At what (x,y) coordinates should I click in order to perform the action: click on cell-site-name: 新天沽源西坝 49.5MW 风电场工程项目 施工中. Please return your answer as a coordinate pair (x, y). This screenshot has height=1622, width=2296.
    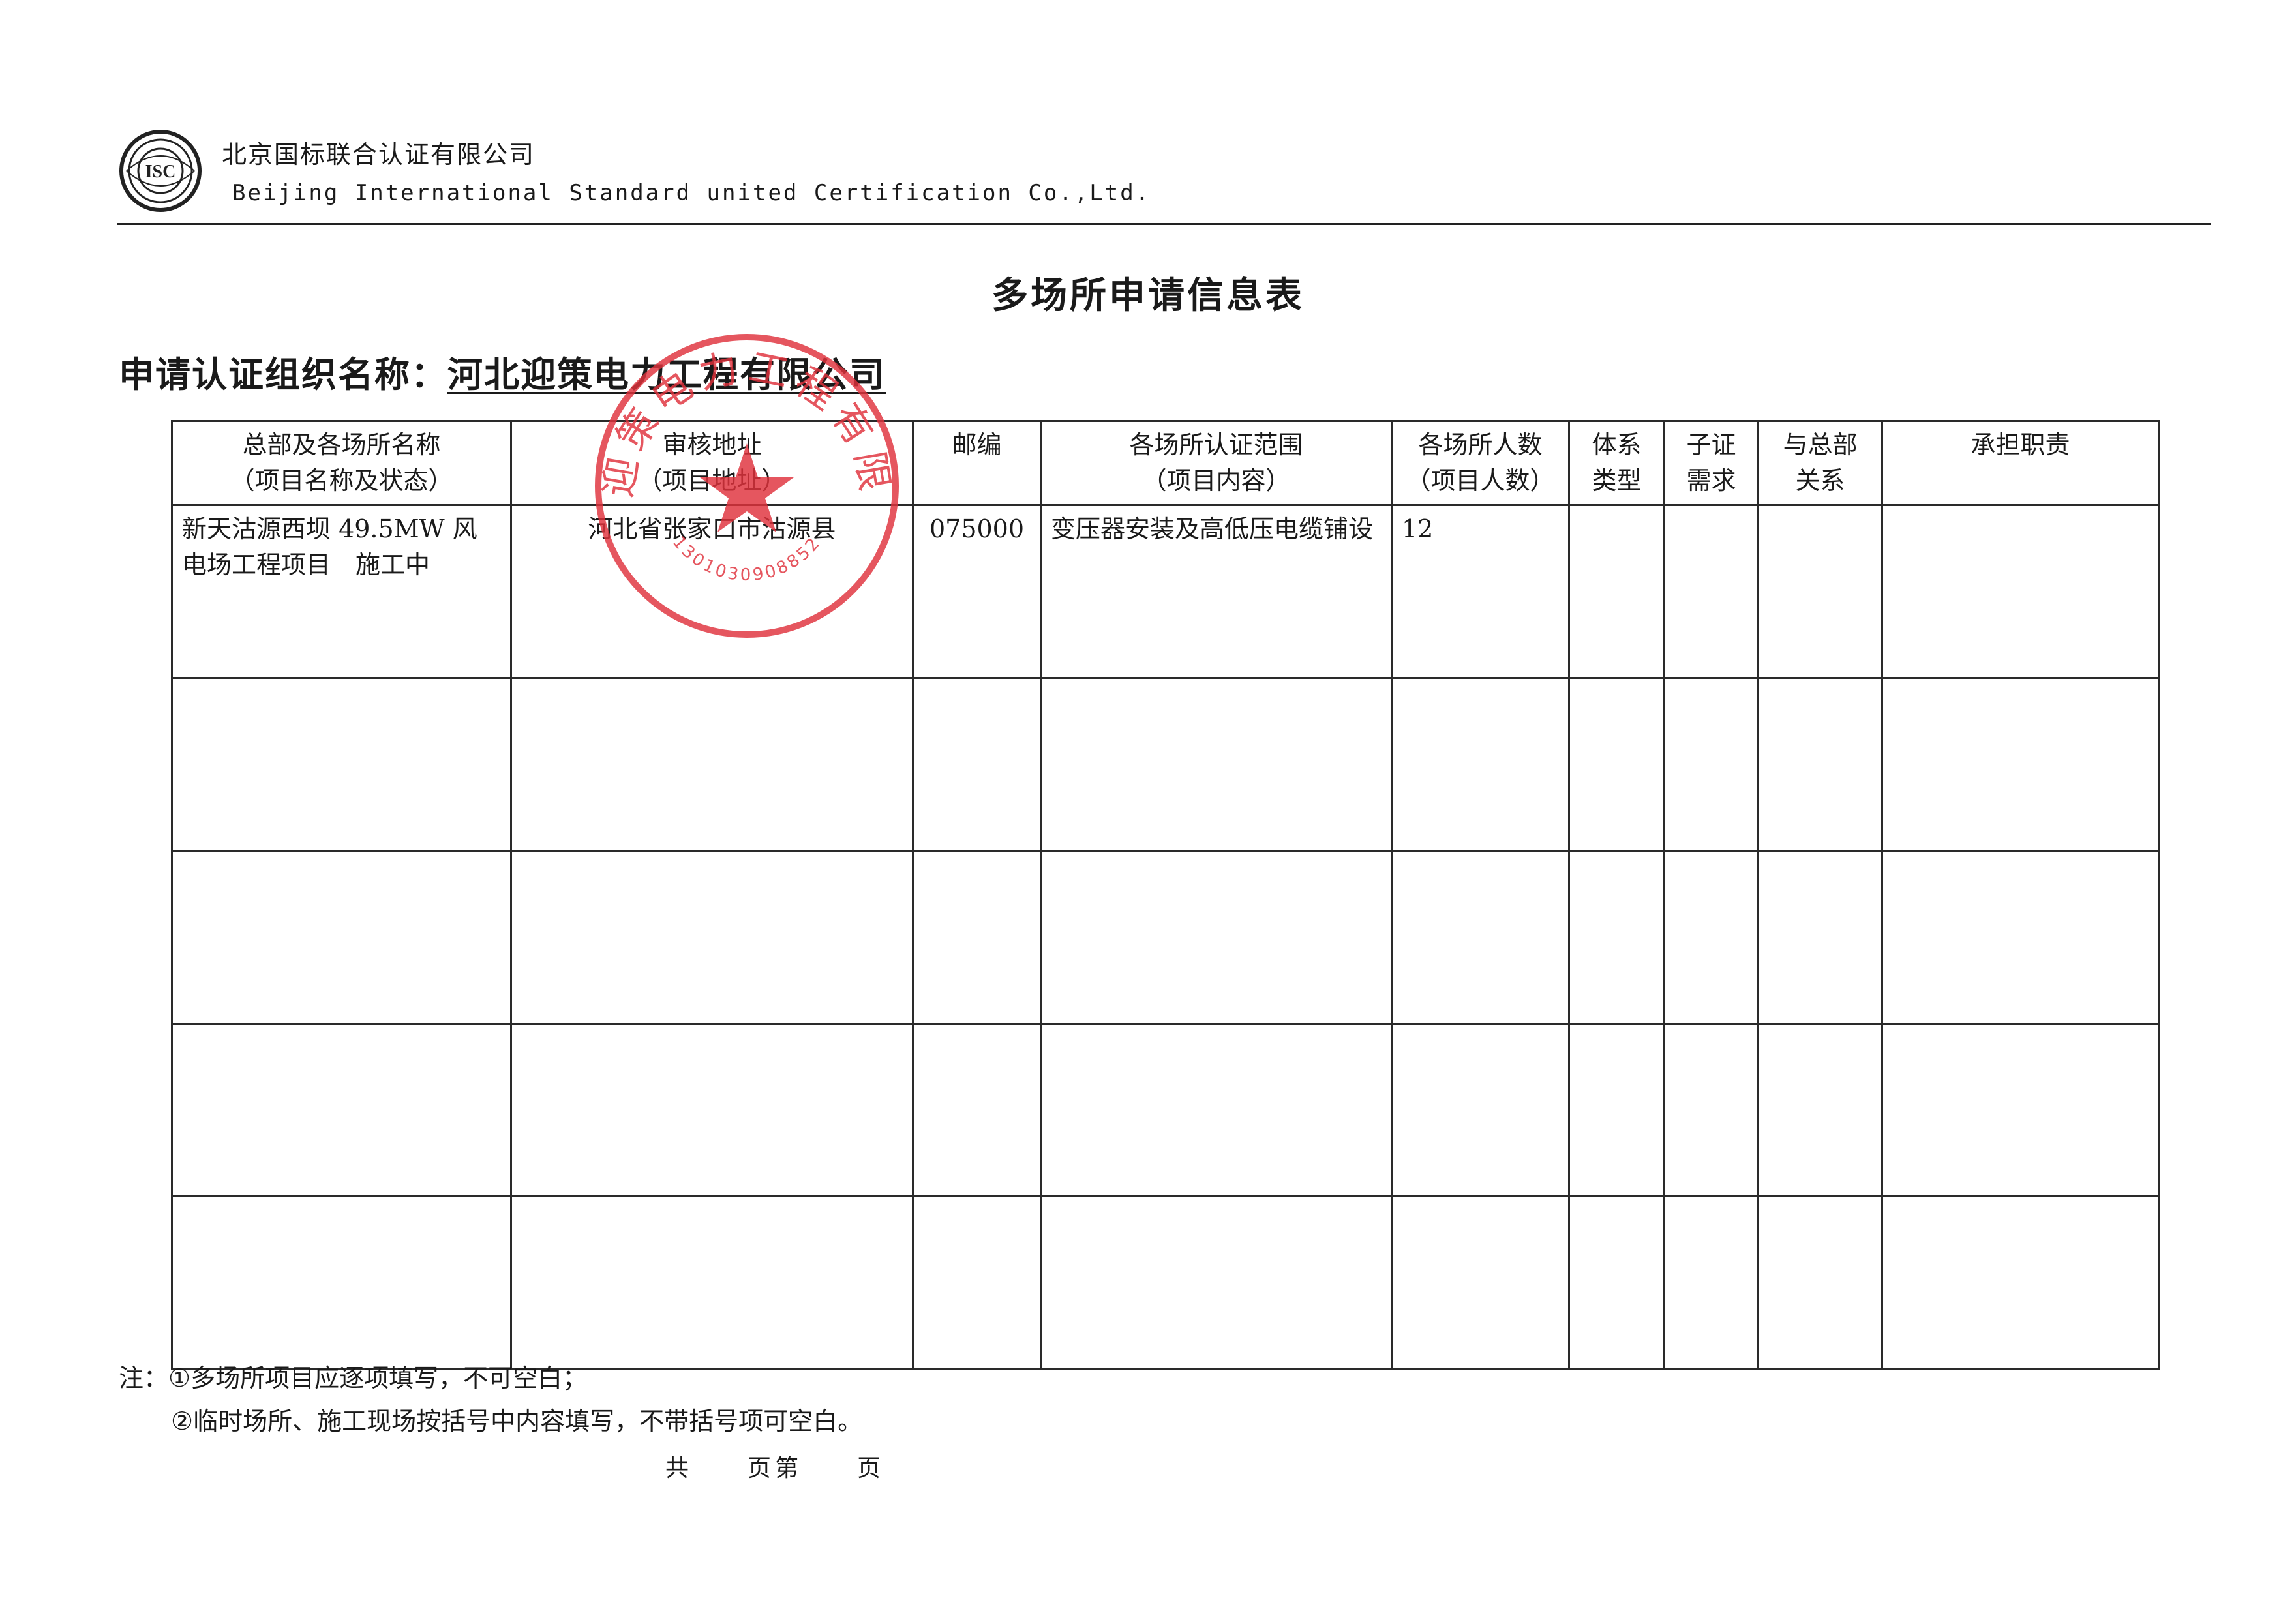
    Looking at the image, I should click on (341, 592).